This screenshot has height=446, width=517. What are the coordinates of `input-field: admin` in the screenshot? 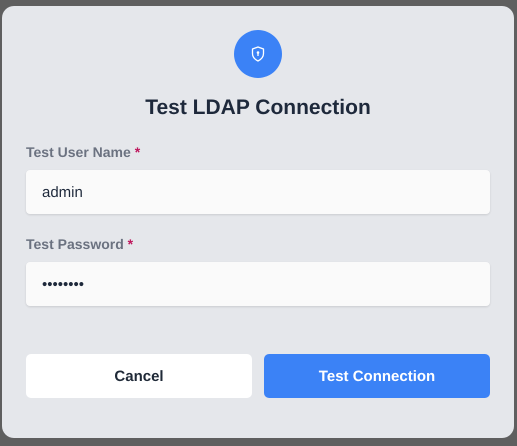 It's located at (258, 192).